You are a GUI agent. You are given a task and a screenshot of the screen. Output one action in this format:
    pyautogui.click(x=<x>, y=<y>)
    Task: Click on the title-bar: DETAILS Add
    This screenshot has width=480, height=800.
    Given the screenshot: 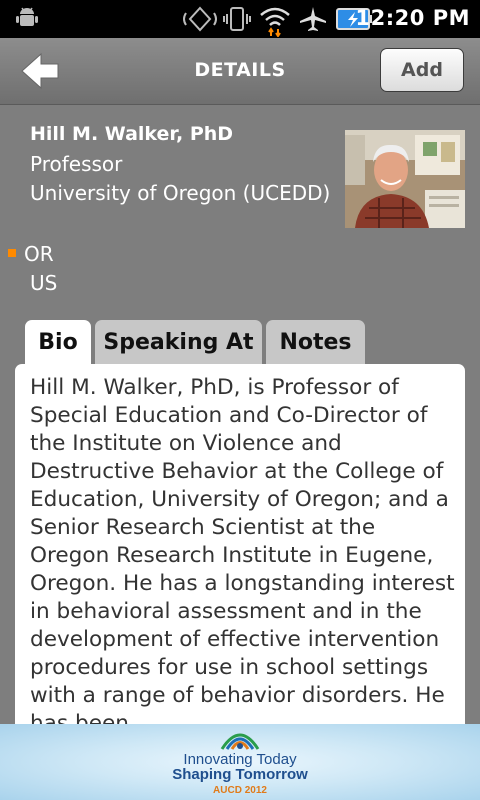 What is the action you would take?
    pyautogui.click(x=240, y=71)
    